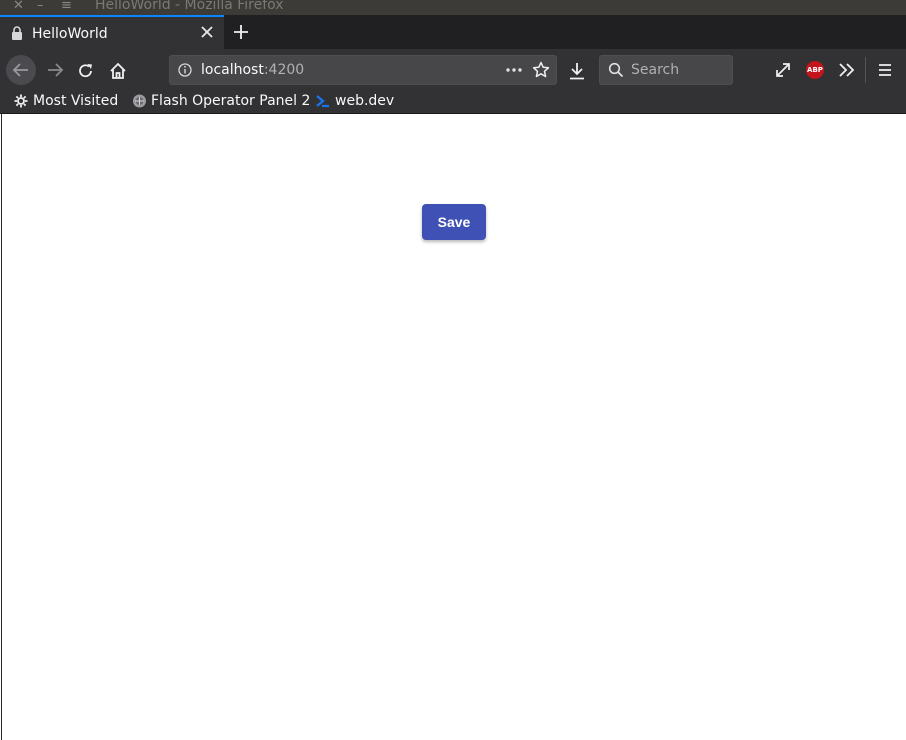 The width and height of the screenshot is (906, 740). Describe the element at coordinates (17, 33) in the screenshot. I see `lock-icon` at that location.